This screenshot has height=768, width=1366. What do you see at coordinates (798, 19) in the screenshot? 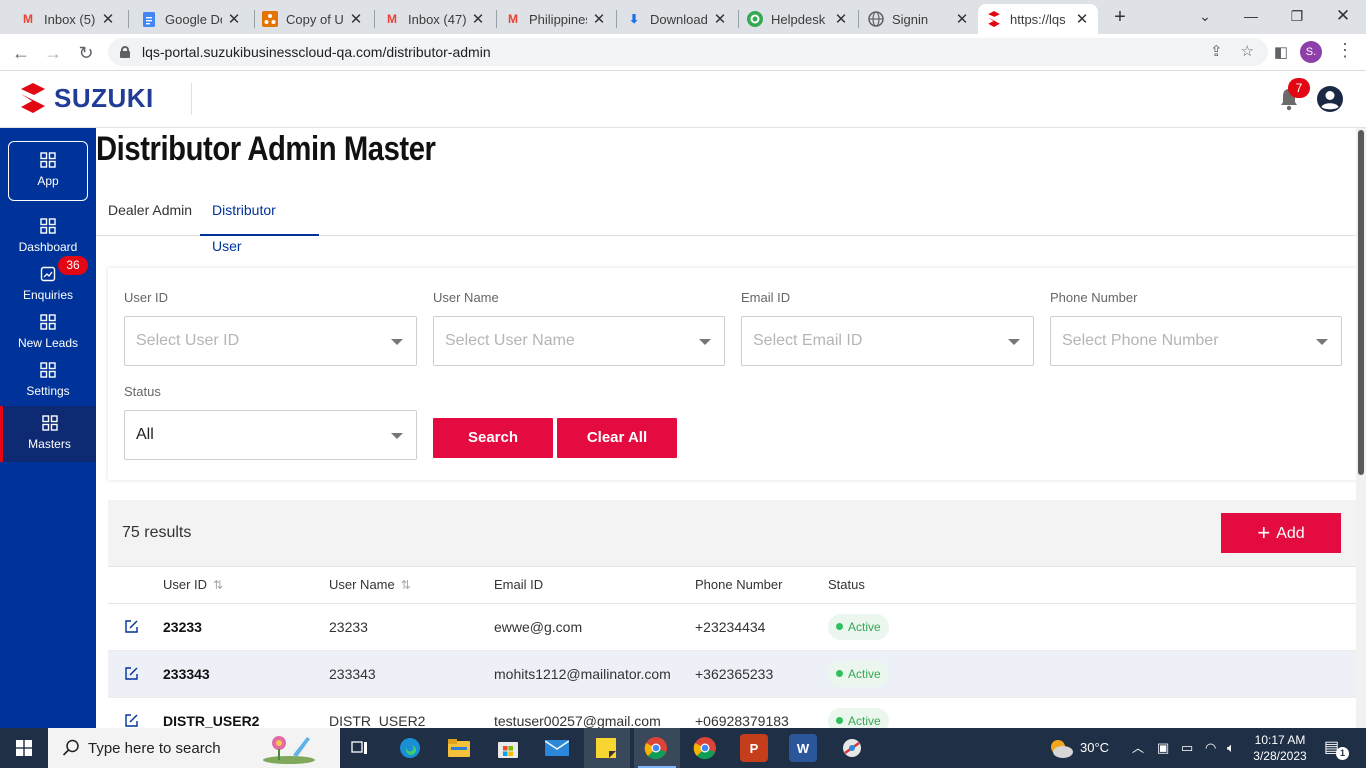
I see `browser-tab-helpdesk: Helpdesk ✕` at bounding box center [798, 19].